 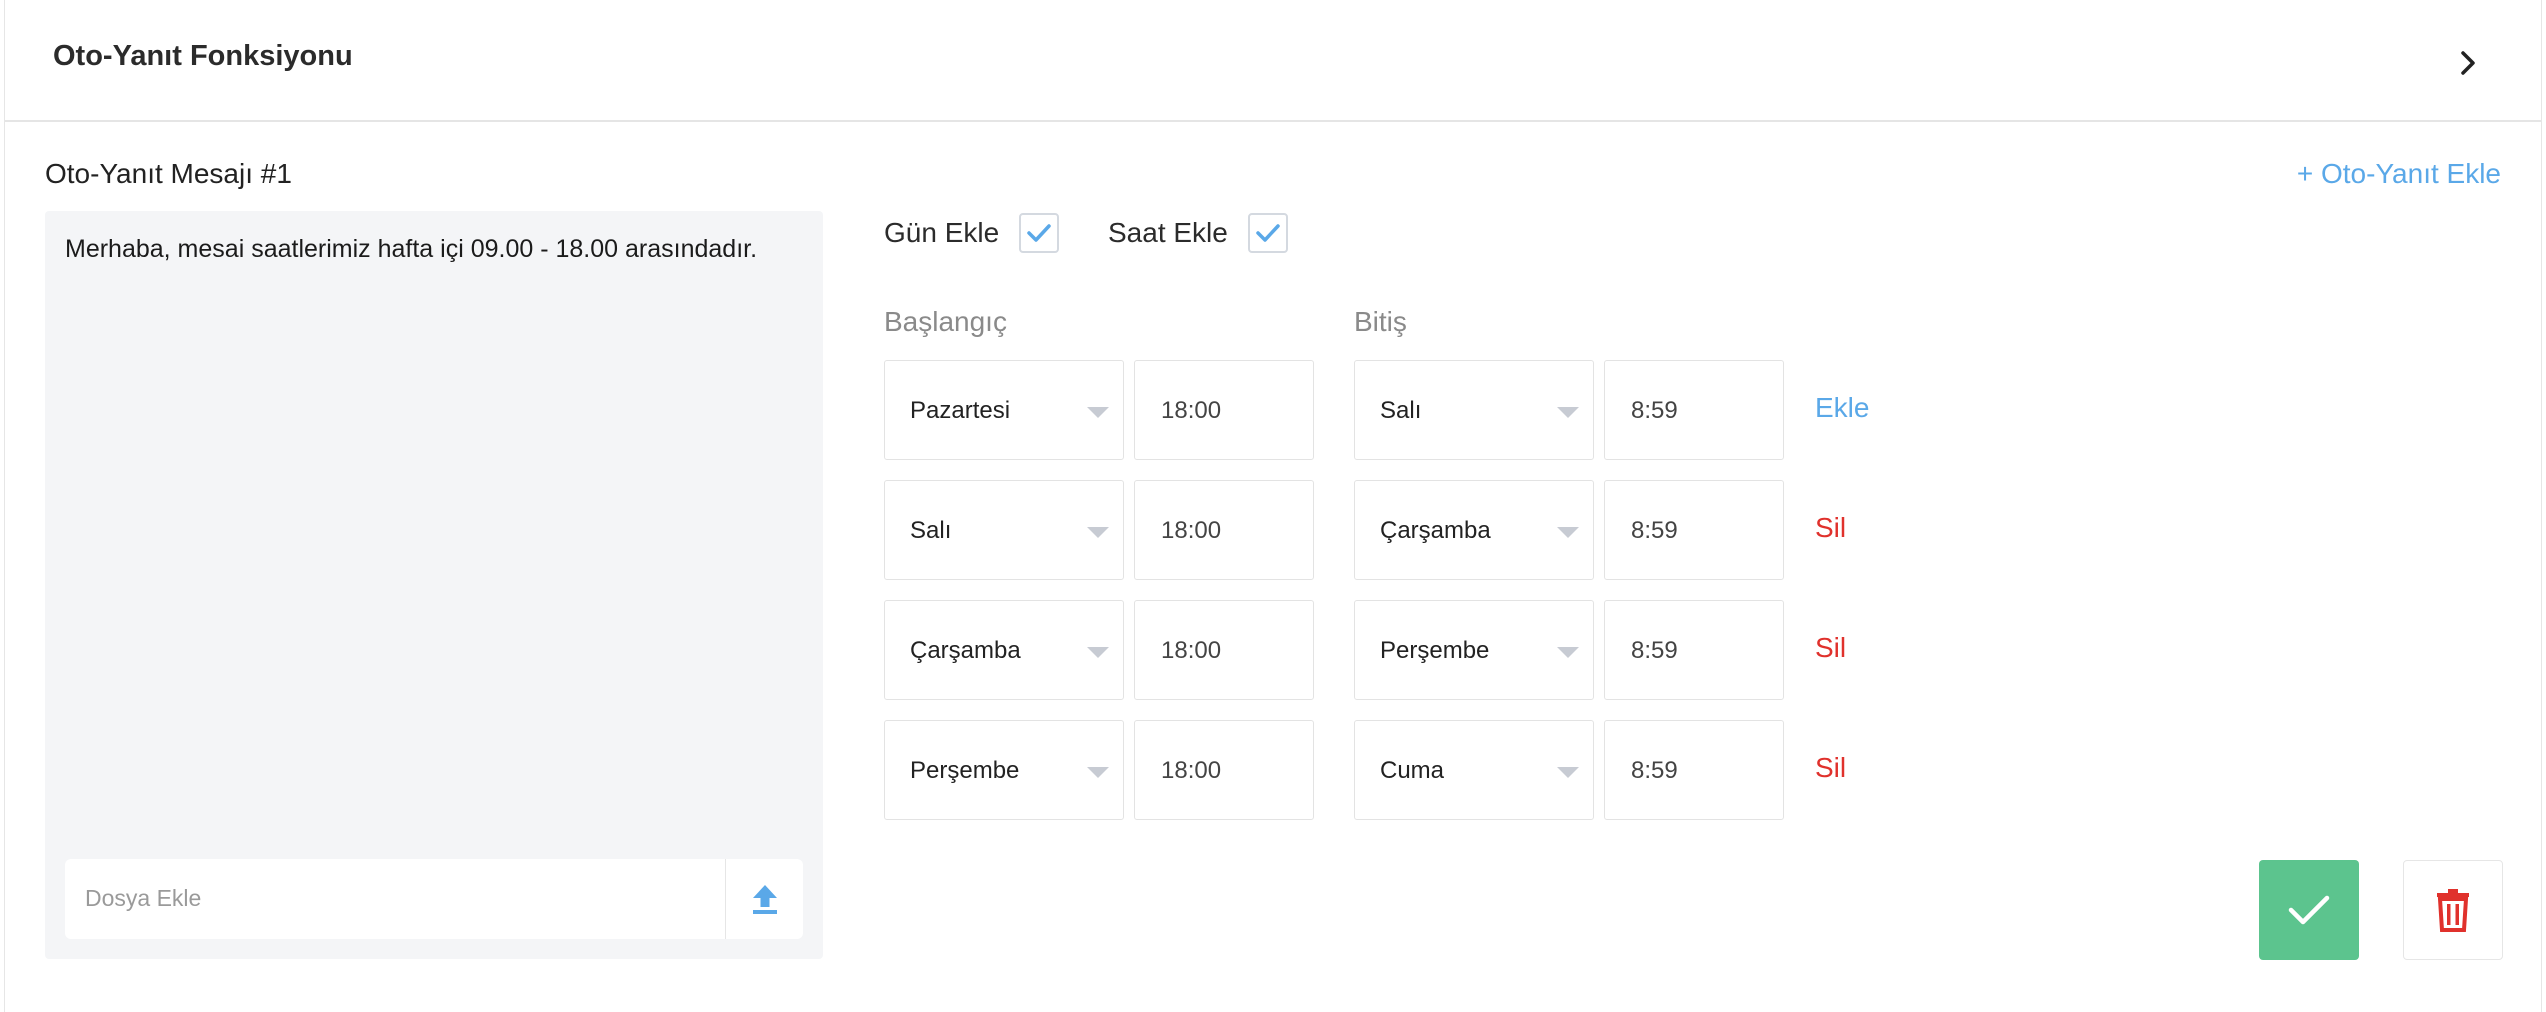 What do you see at coordinates (203, 56) in the screenshot?
I see `panel-title: Oto-Yanıt Fonksiyonu` at bounding box center [203, 56].